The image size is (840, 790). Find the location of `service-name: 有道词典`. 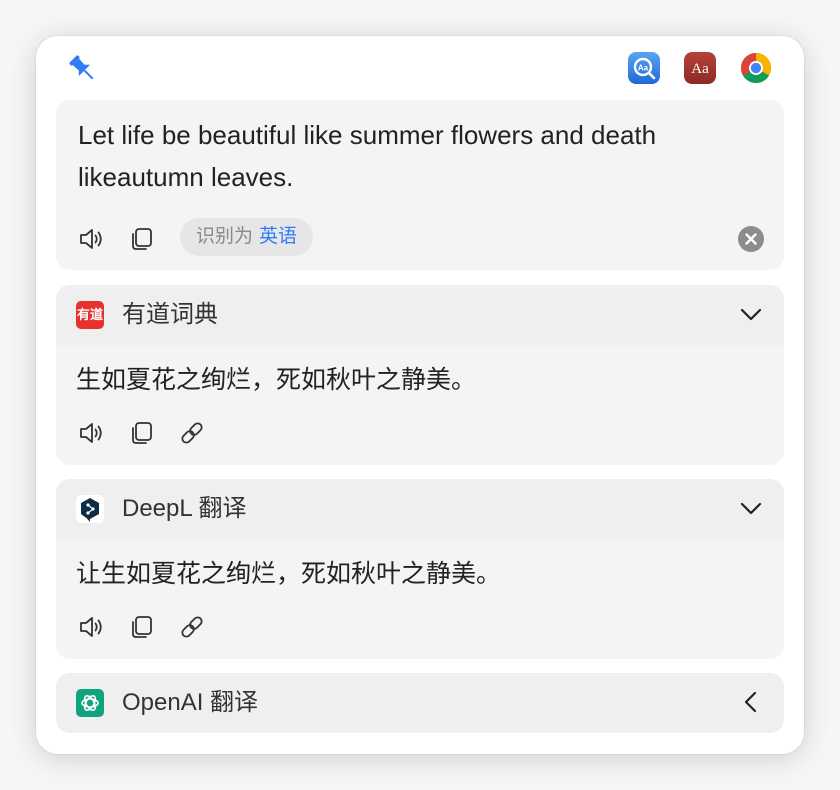

service-name: 有道词典 is located at coordinates (170, 314).